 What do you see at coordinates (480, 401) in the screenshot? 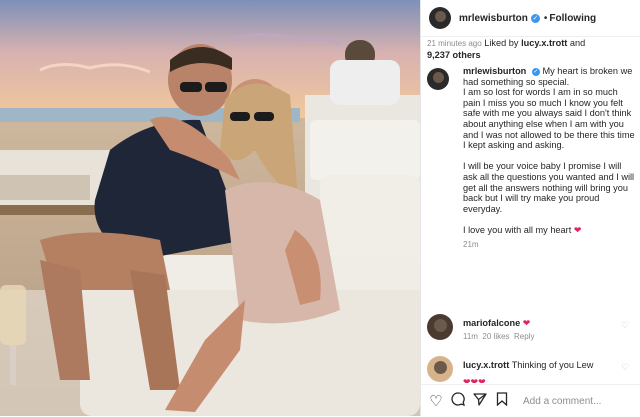
I see `share-icon` at bounding box center [480, 401].